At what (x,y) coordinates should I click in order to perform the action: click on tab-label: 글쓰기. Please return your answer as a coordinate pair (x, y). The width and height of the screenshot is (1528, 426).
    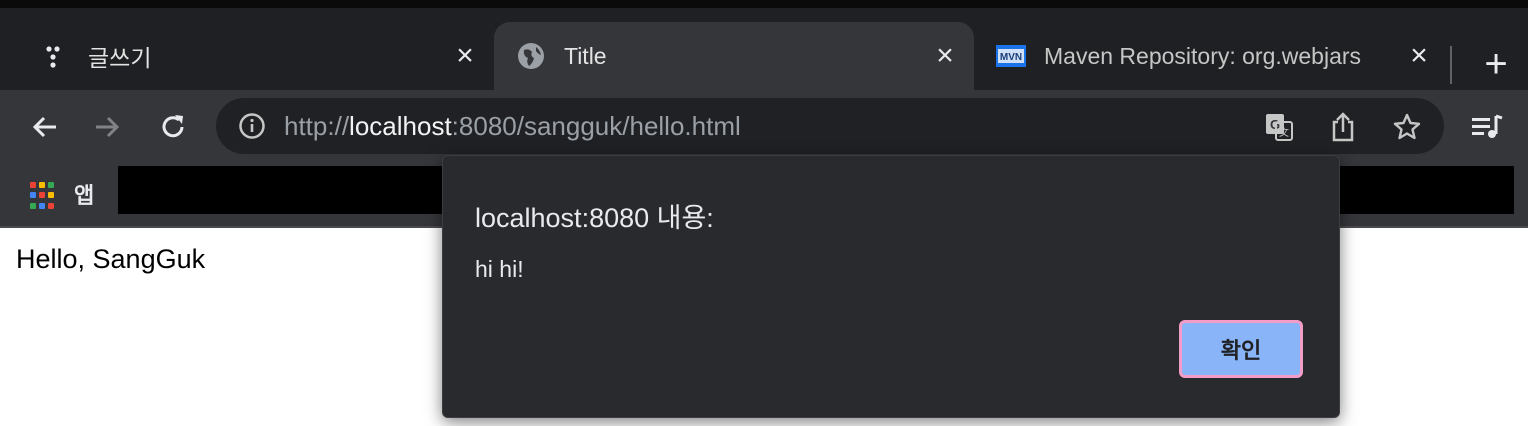
    Looking at the image, I should click on (120, 58).